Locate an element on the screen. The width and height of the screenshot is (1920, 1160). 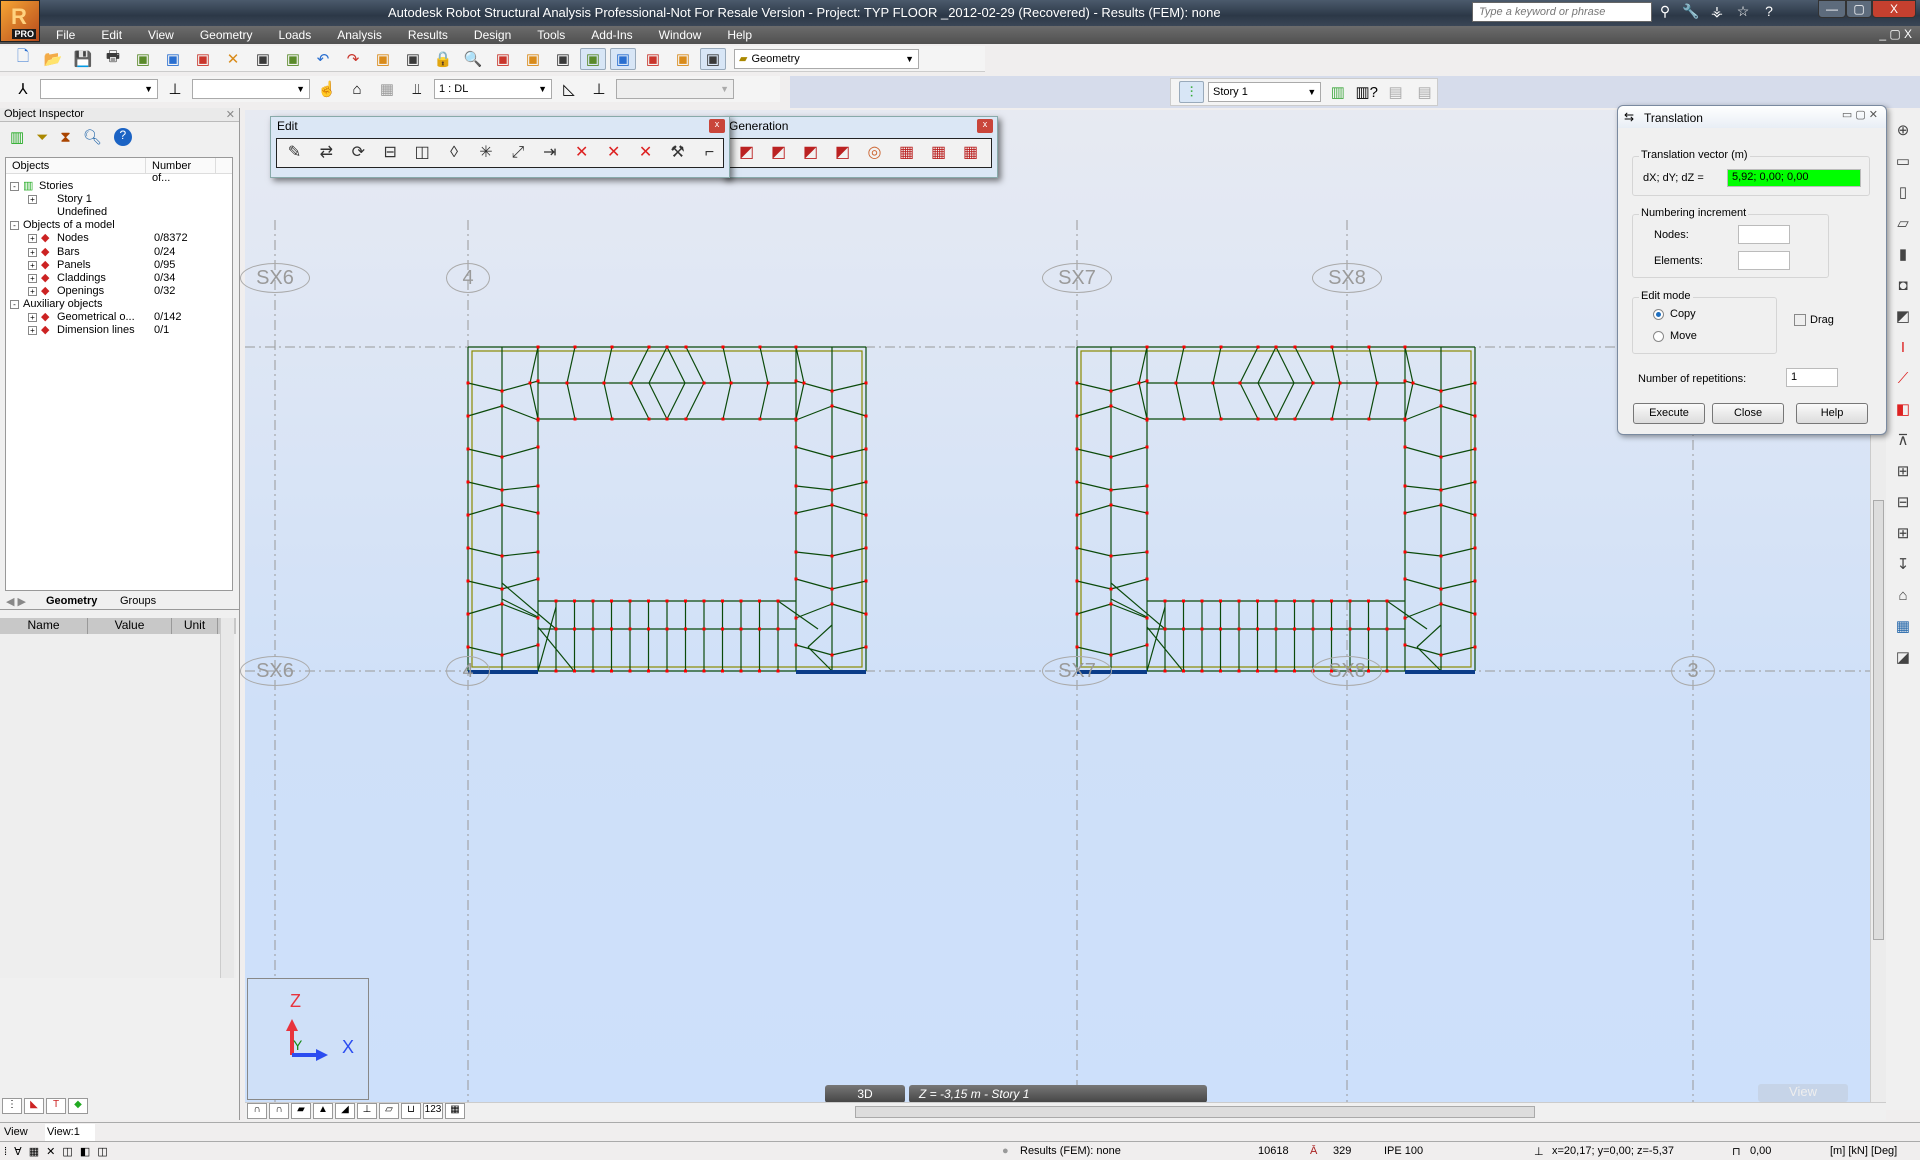
star-icon: ☆ is located at coordinates (1743, 12).